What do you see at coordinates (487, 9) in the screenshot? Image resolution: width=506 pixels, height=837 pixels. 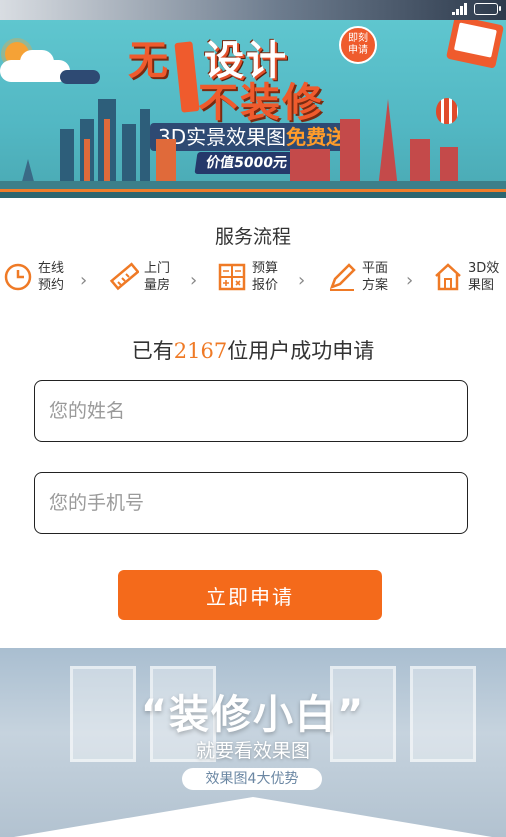 I see `battery-icon` at bounding box center [487, 9].